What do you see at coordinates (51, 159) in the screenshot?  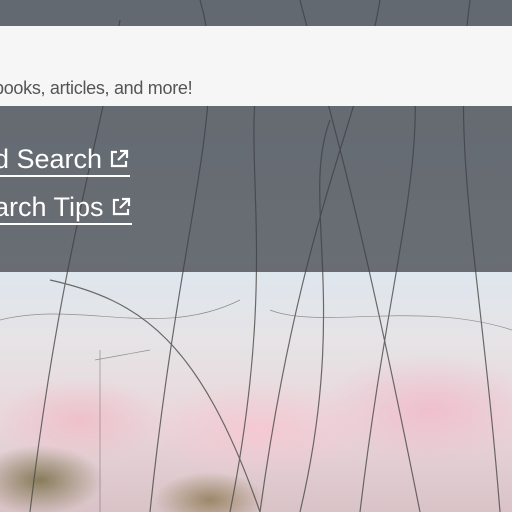 I see `advanced-search-label: d Search` at bounding box center [51, 159].